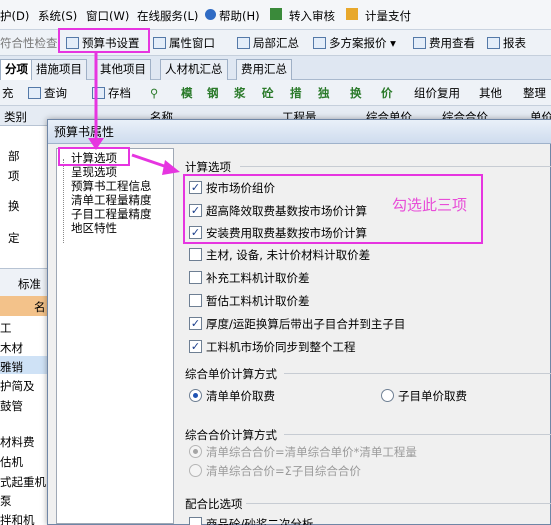 The image size is (551, 525). Describe the element at coordinates (171, 167) in the screenshot. I see `arrow-right-head` at that location.